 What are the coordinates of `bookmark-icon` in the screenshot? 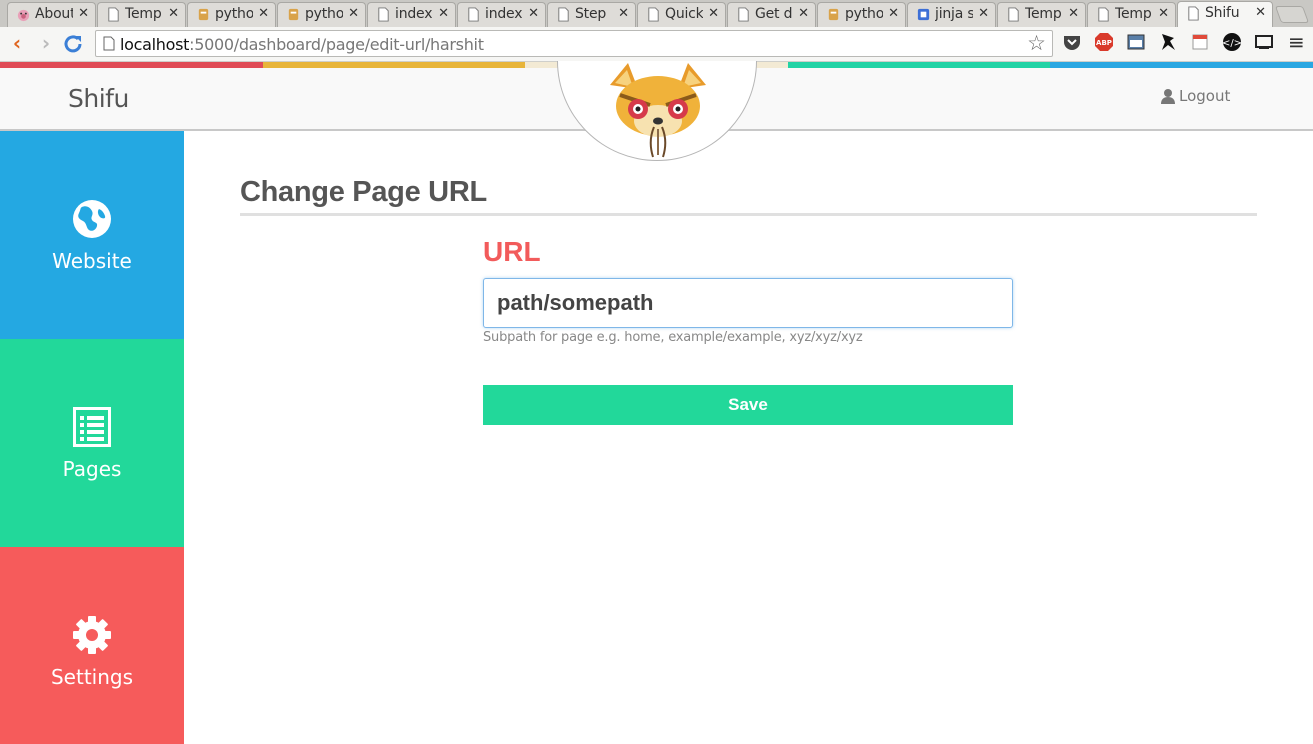 It's located at (923, 14).